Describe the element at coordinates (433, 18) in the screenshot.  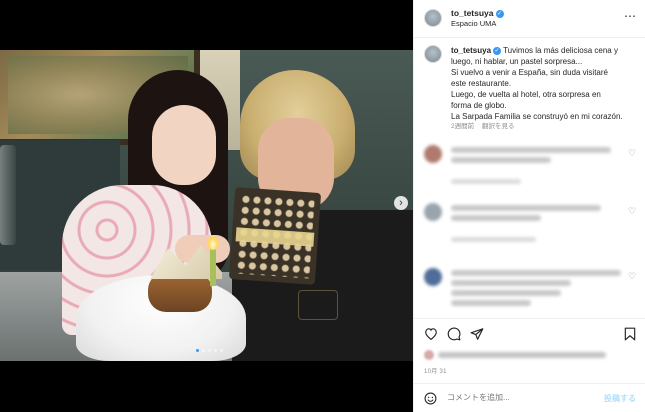
I see `author-avatar` at that location.